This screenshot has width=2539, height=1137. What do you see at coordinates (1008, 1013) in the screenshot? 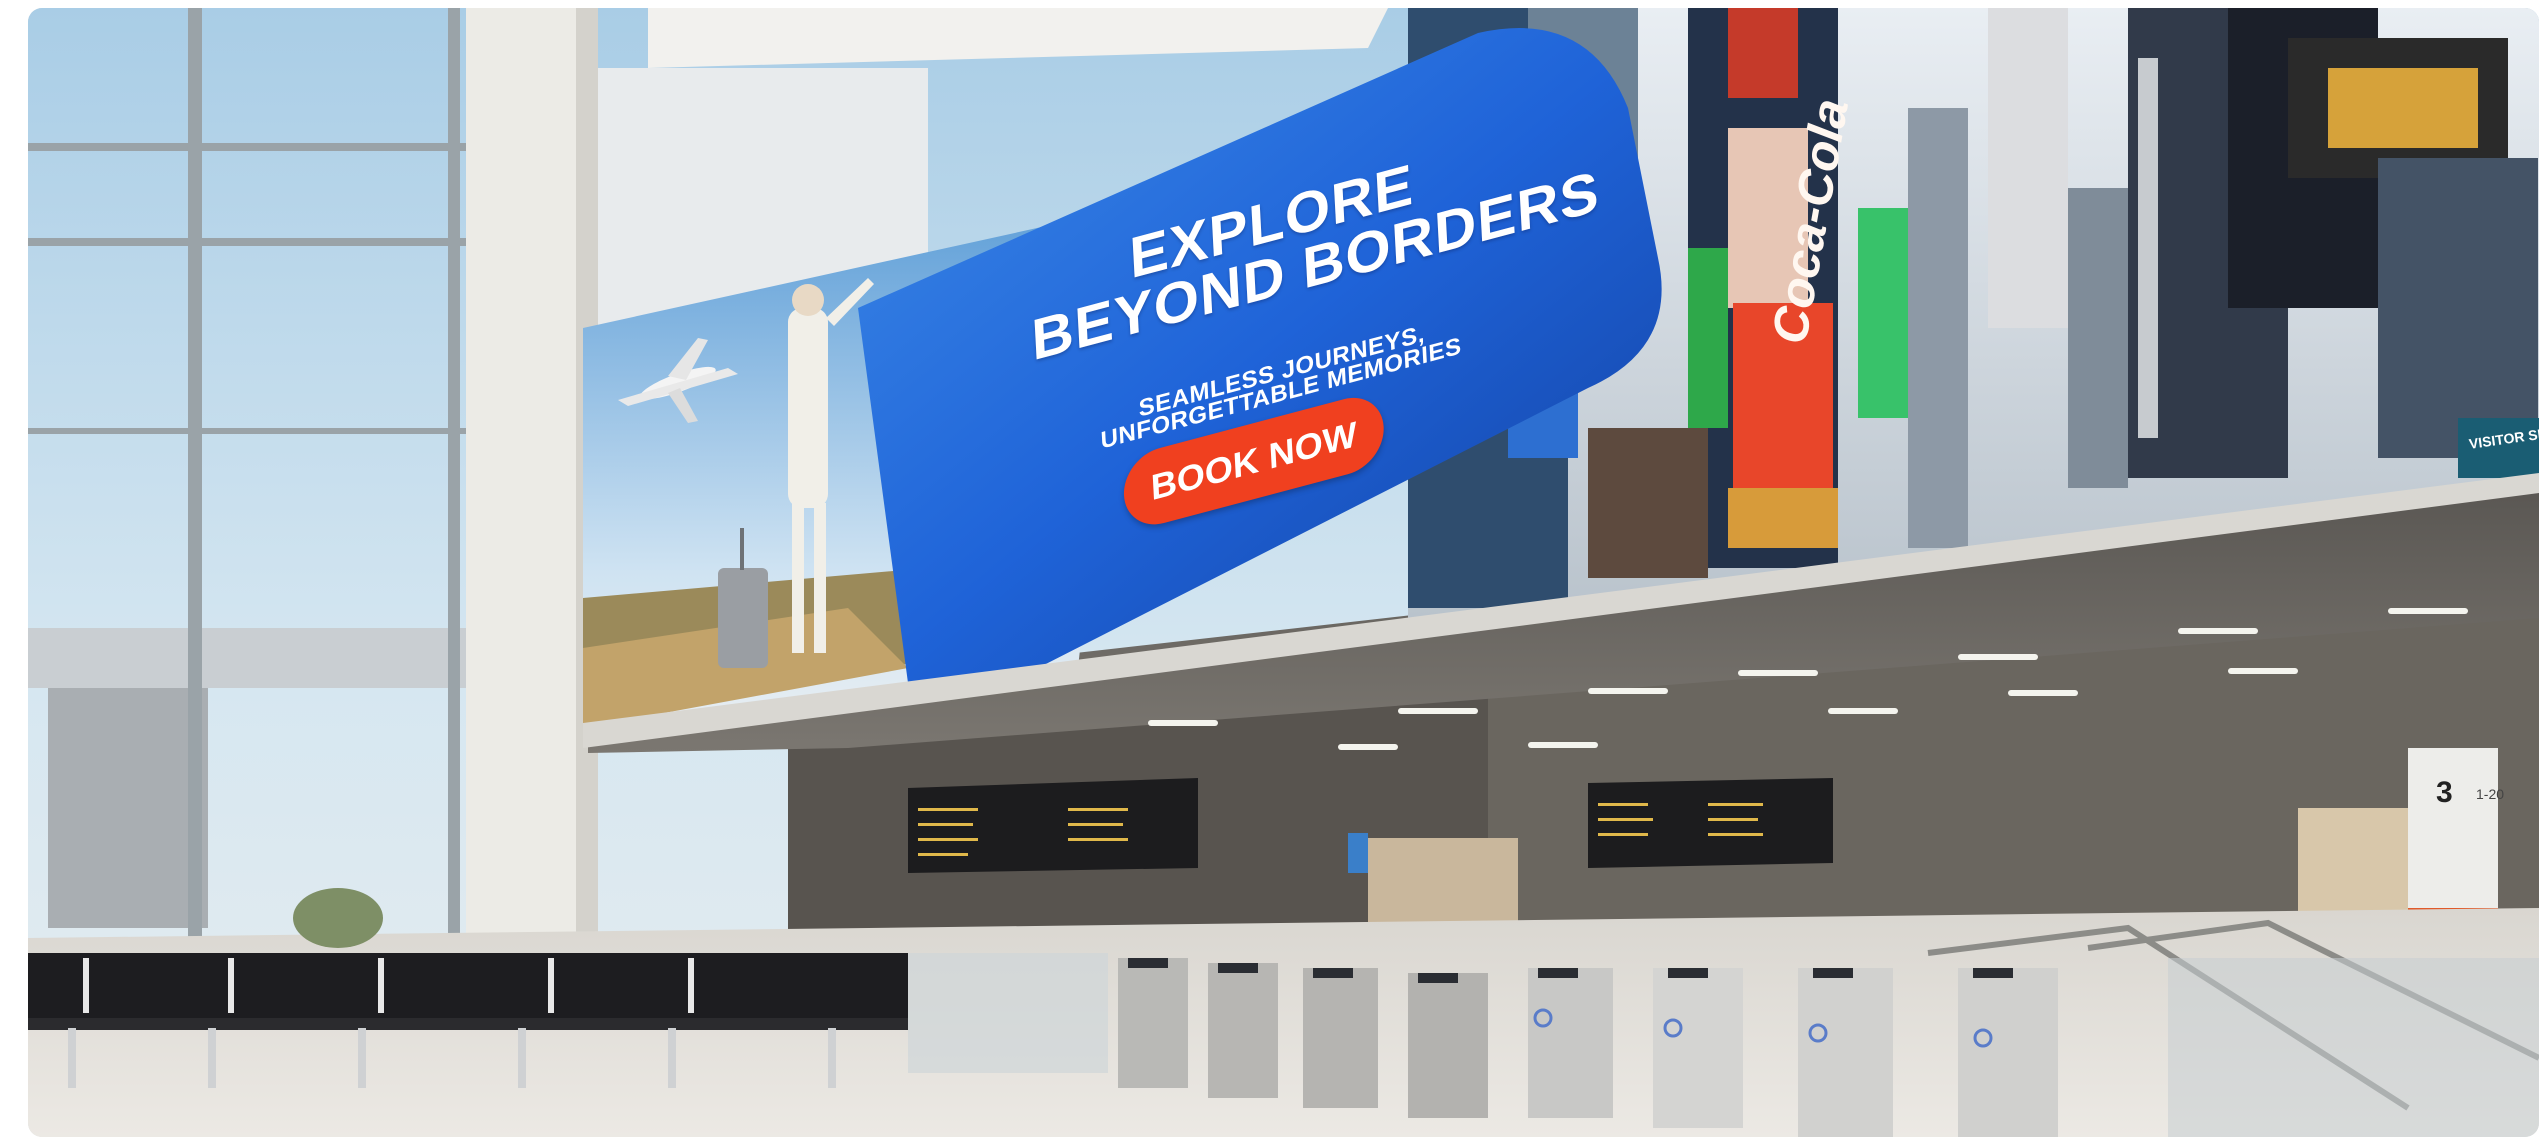
I see `glass-railing` at bounding box center [1008, 1013].